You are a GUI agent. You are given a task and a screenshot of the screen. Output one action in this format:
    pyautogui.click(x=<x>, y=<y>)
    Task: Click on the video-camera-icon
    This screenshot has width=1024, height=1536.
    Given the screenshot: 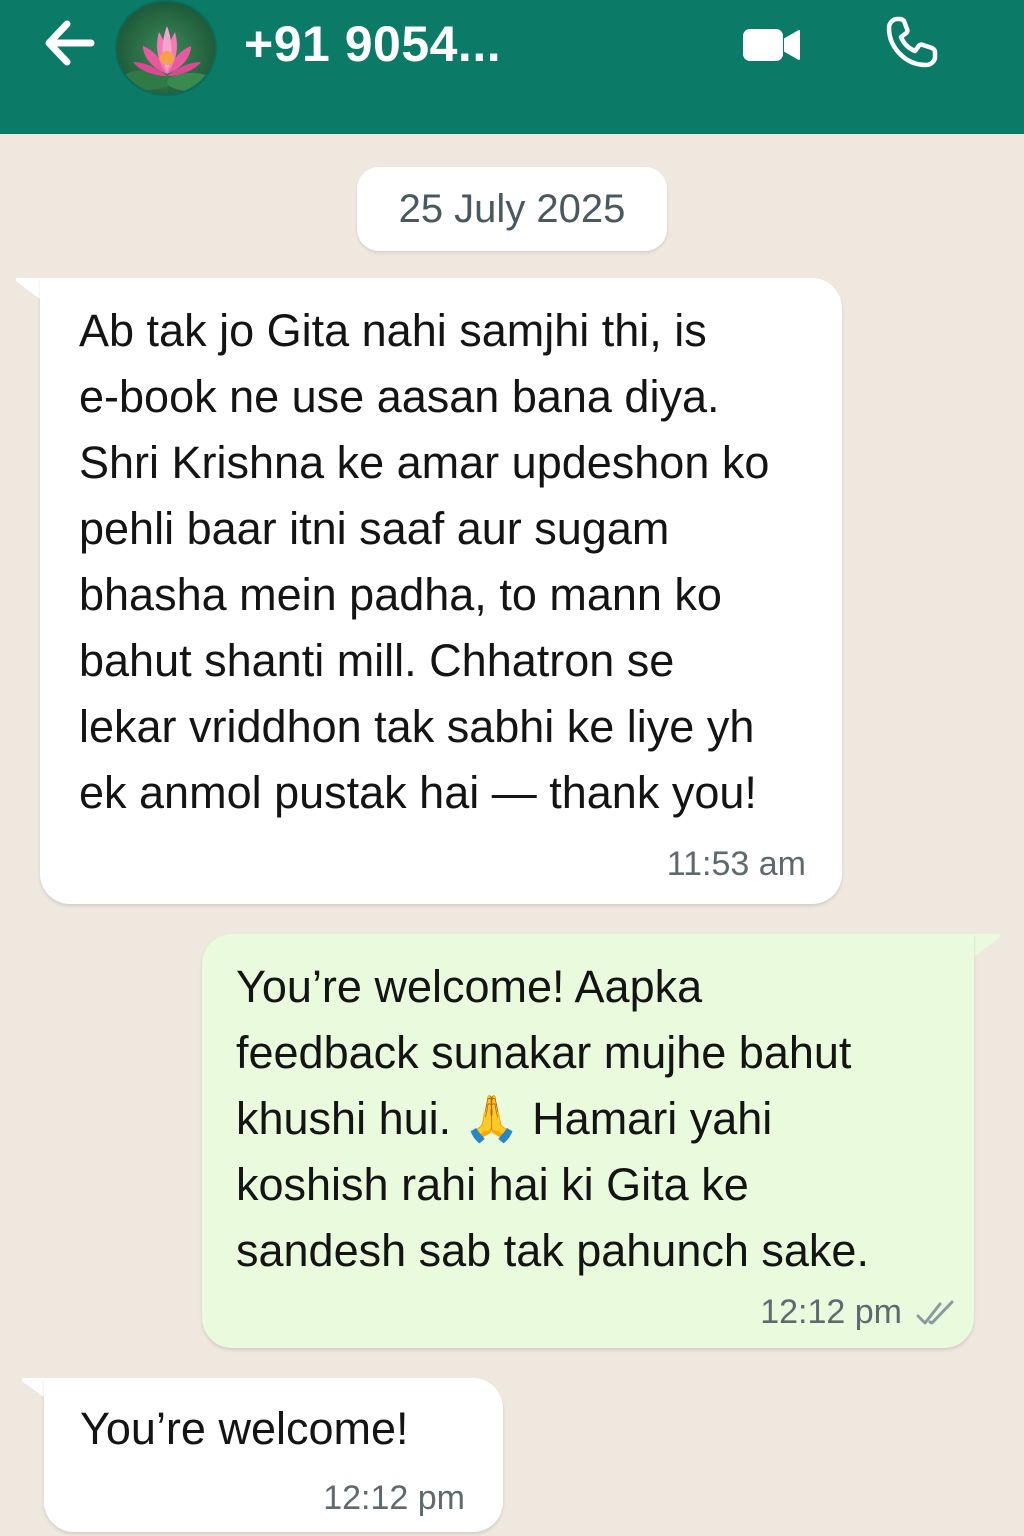 What is the action you would take?
    pyautogui.click(x=771, y=45)
    